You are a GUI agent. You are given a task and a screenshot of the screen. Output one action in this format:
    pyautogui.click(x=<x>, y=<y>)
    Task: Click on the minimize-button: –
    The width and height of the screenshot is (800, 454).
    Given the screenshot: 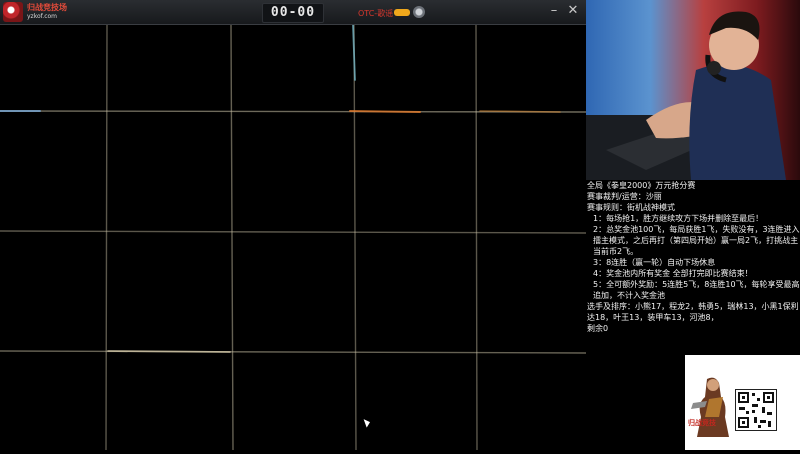 What is the action you would take?
    pyautogui.click(x=554, y=11)
    